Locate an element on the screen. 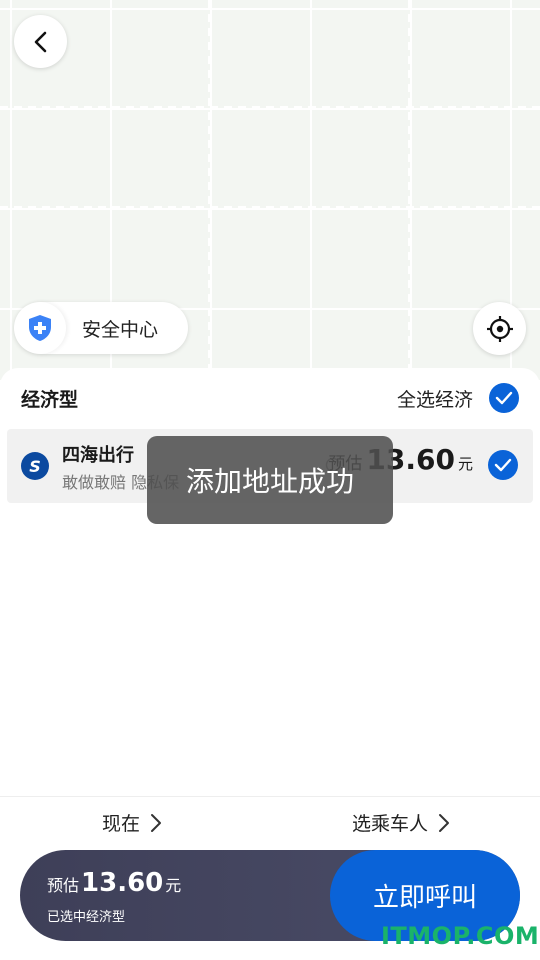  provider-logo: S is located at coordinates (35, 466).